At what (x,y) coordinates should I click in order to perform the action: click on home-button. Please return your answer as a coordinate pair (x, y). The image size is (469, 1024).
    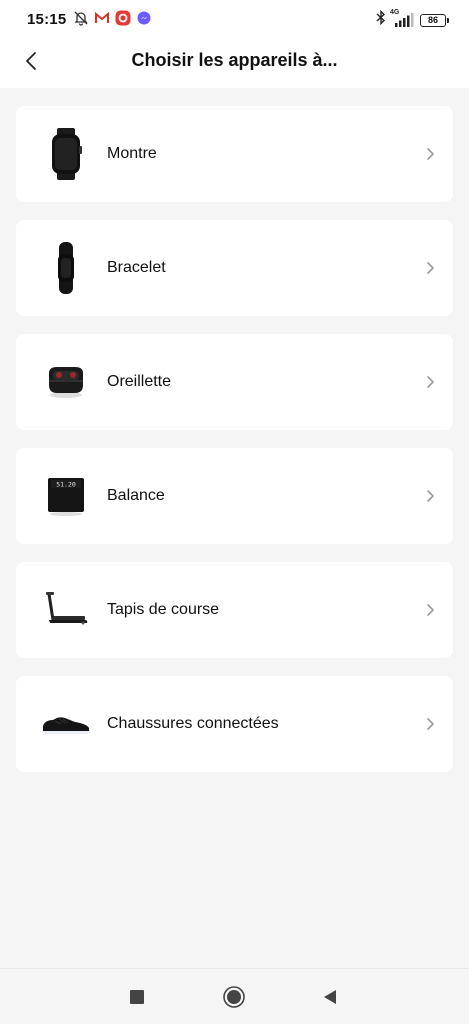
    Looking at the image, I should click on (234, 997).